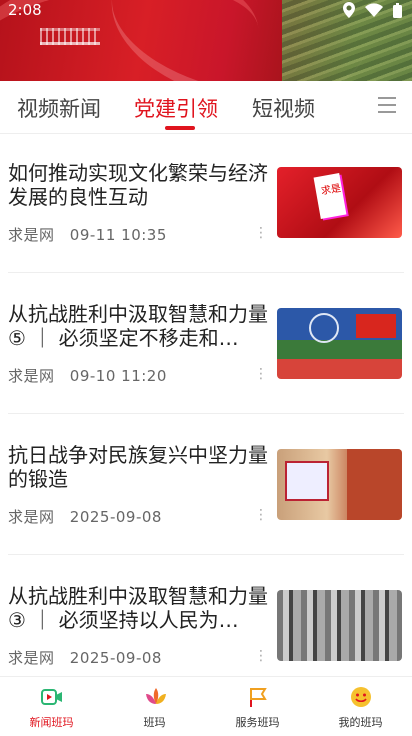  What do you see at coordinates (138, 185) in the screenshot?
I see `article-title: 如何推动实现文化繁荣与经济发展的良性互动` at bounding box center [138, 185].